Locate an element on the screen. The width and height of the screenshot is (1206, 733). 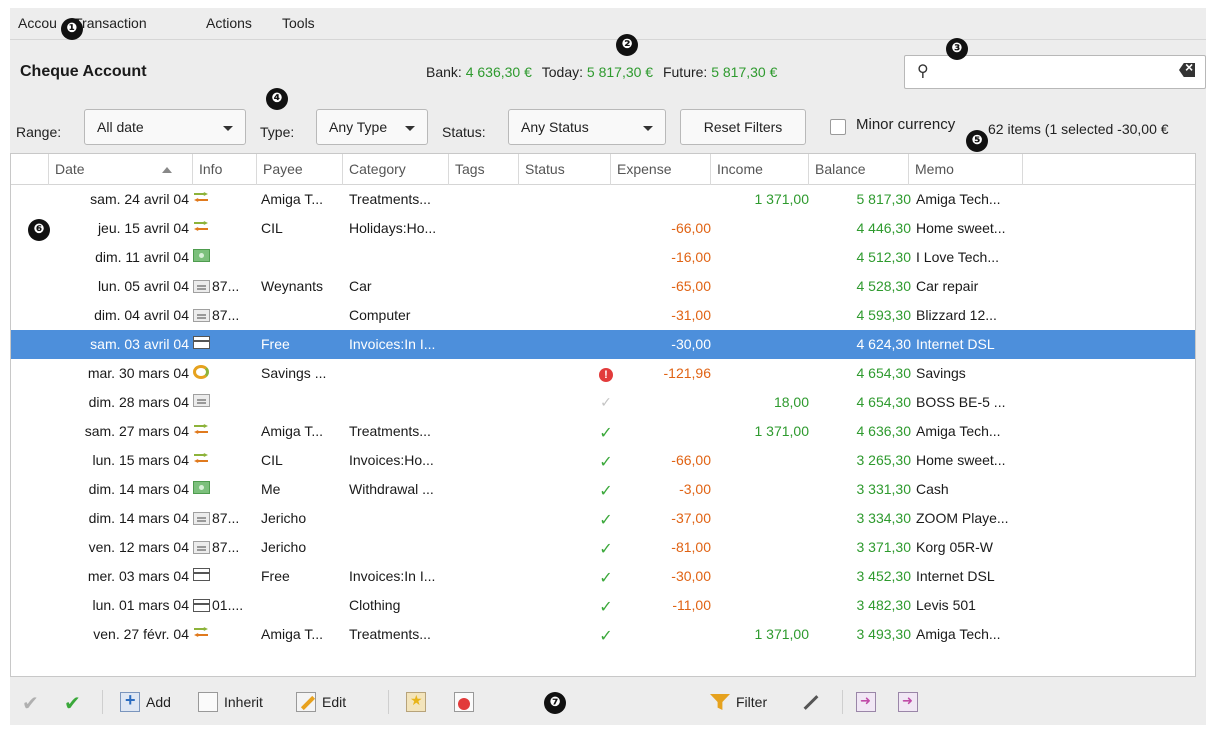
column-header-date-label: Date is located at coordinates (70, 169).